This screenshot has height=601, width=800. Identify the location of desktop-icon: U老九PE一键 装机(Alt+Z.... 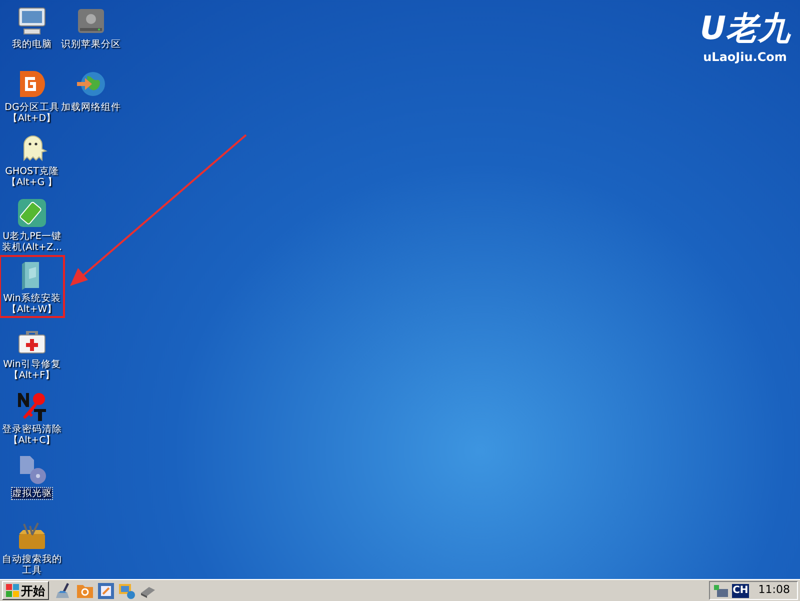
(32, 224).